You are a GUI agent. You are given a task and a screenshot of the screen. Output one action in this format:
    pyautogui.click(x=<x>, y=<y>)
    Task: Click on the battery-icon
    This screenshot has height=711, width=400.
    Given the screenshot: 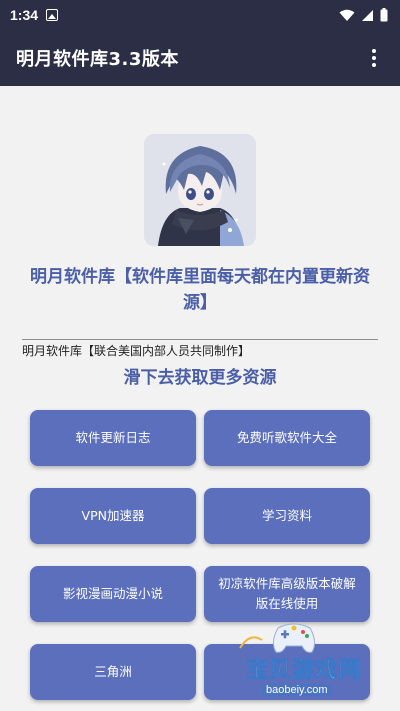 What is the action you would take?
    pyautogui.click(x=384, y=15)
    